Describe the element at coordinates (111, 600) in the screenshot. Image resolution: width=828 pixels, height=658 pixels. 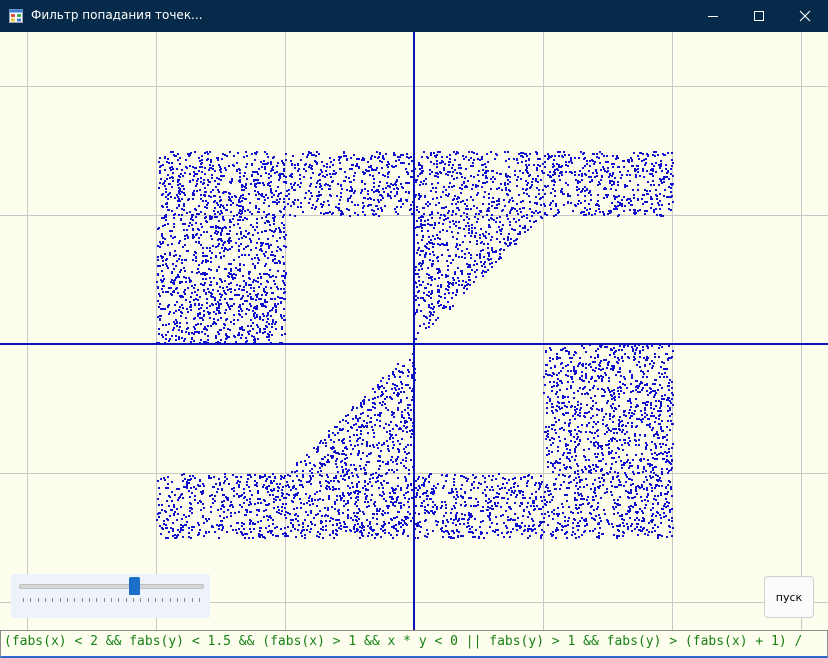
I see `slider-ticks` at that location.